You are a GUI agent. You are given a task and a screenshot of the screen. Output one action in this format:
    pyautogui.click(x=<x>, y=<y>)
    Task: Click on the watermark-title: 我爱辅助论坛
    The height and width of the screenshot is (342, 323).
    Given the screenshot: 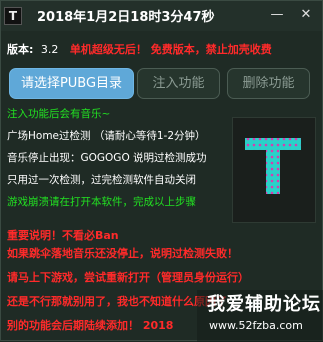 What is the action you would take?
    pyautogui.click(x=264, y=304)
    